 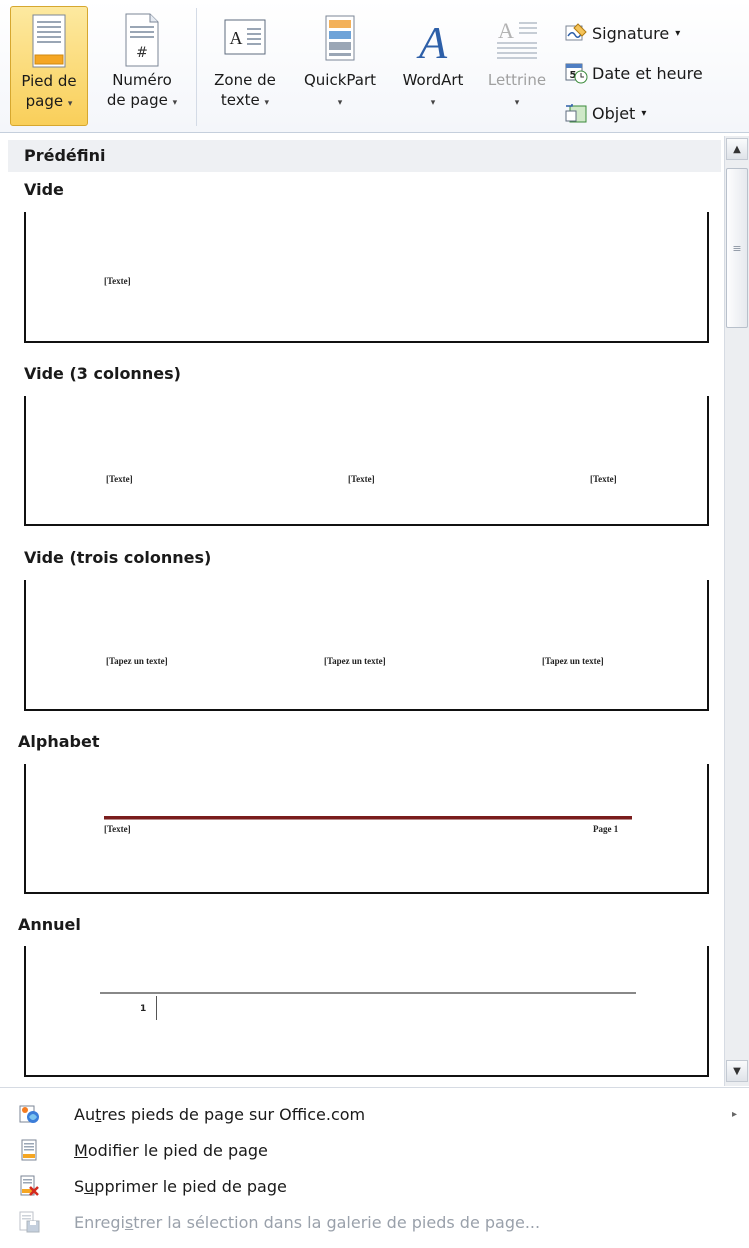 I want to click on scroll-down-button: ▼, so click(x=737, y=1071).